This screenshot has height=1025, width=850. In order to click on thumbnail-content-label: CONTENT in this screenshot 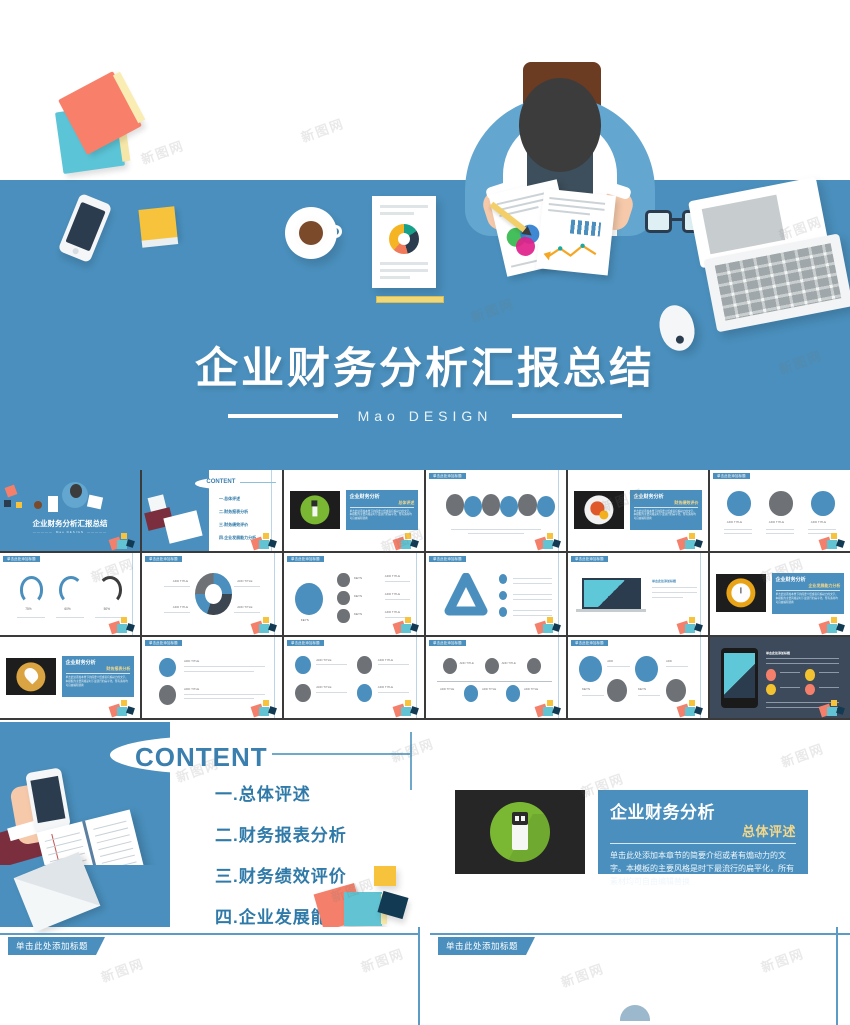, I will do `click(221, 482)`.